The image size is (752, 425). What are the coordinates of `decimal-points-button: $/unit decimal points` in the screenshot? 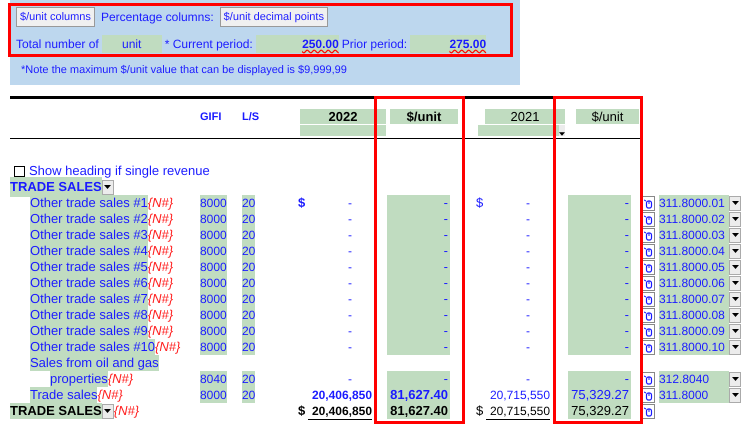 It's located at (274, 17).